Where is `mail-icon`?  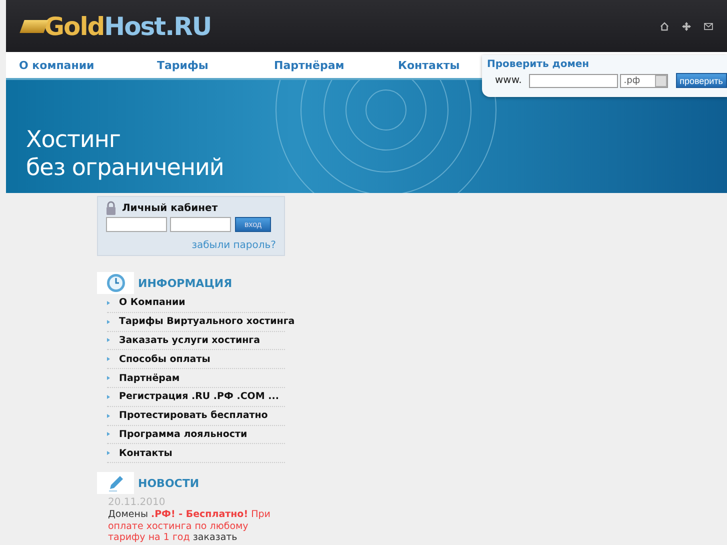
mail-icon is located at coordinates (708, 26).